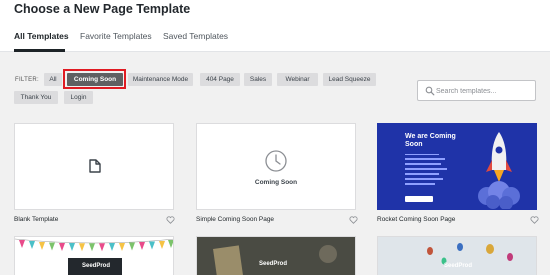  What do you see at coordinates (94, 245) in the screenshot?
I see `bunting-flags-graphic` at bounding box center [94, 245].